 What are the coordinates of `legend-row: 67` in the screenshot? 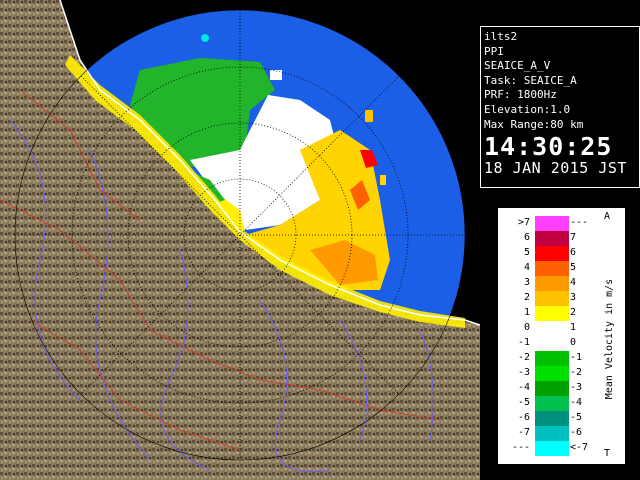 It's located at (548, 238).